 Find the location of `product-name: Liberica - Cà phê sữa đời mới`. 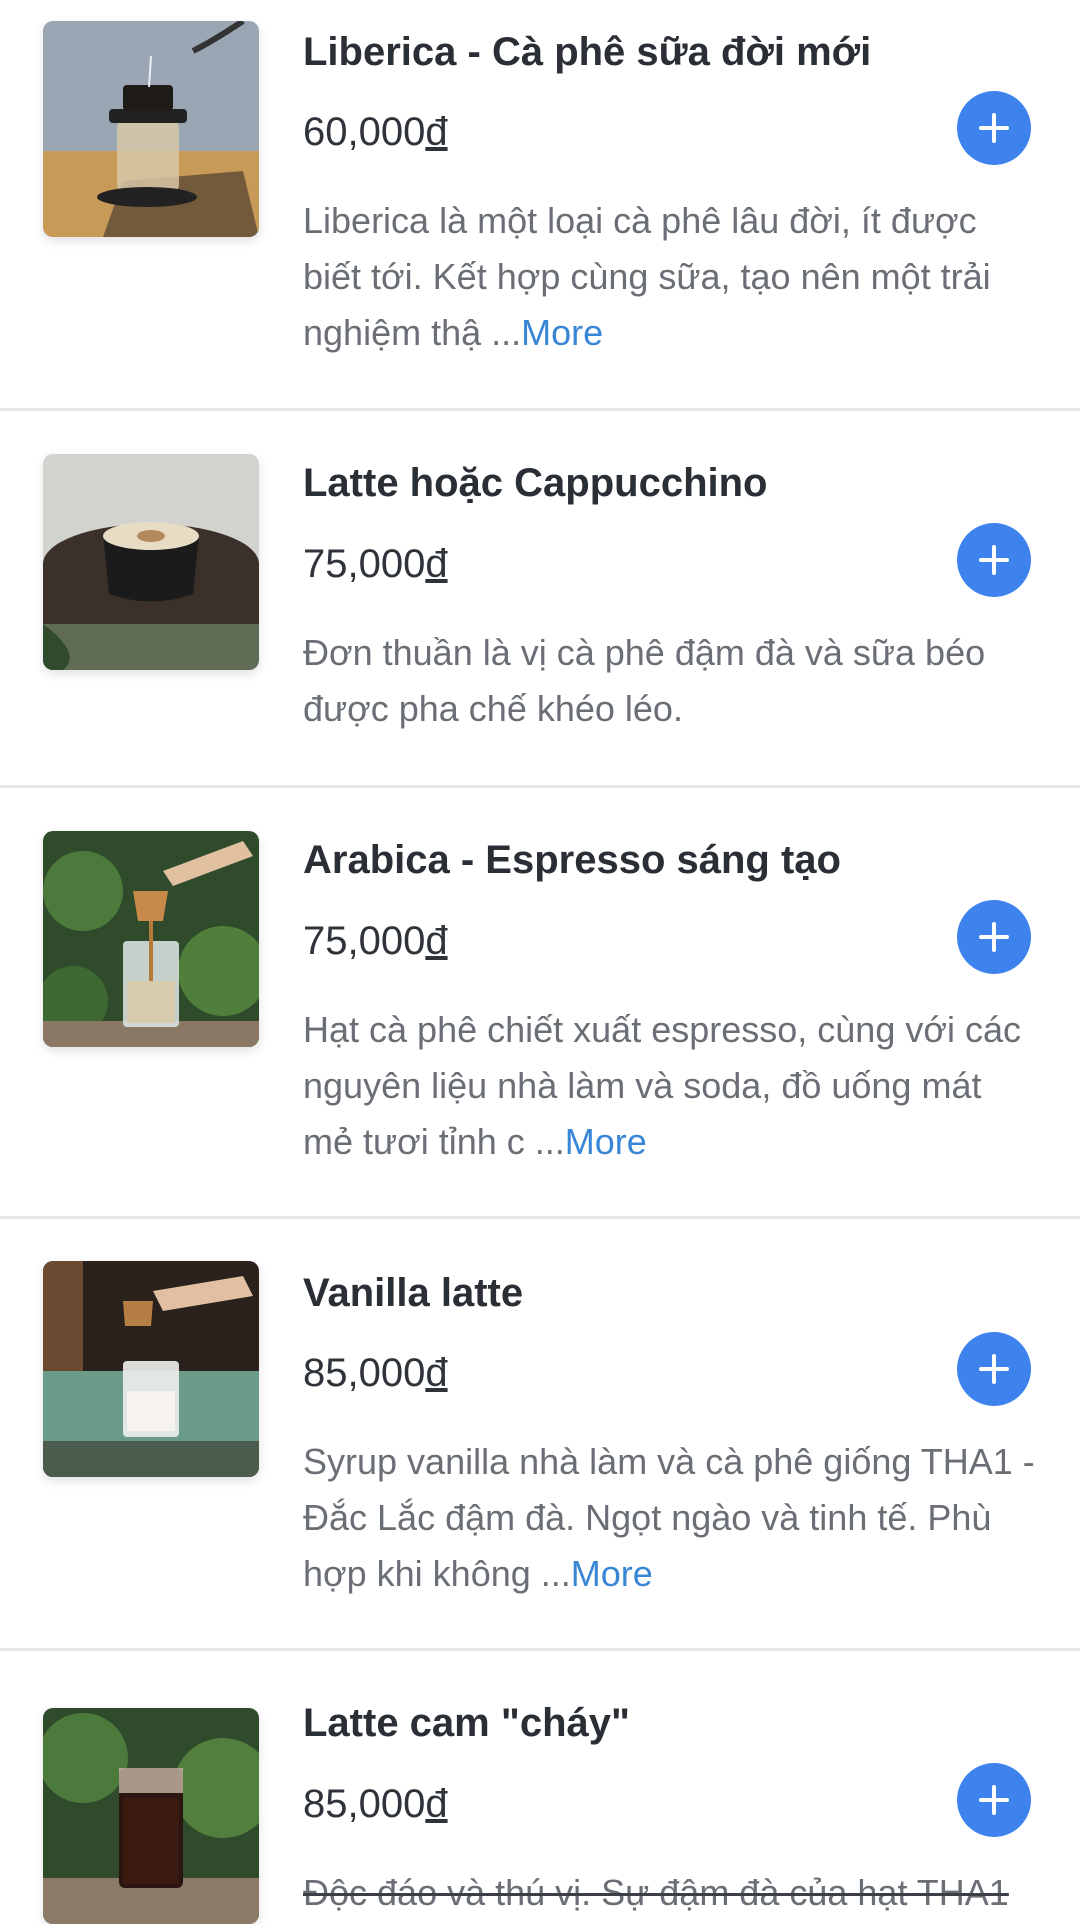

product-name: Liberica - Cà phê sữa đời mới is located at coordinates (623, 52).